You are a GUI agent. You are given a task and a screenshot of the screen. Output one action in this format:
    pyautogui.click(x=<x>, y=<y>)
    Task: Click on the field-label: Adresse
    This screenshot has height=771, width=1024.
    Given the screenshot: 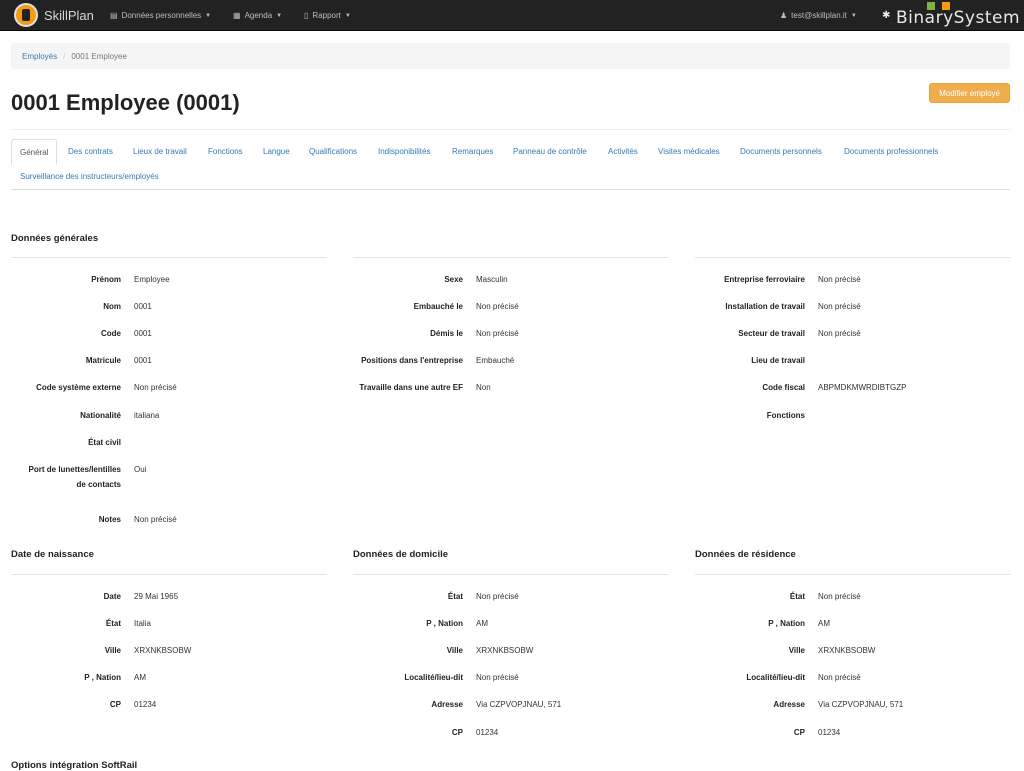 What is the action you would take?
    pyautogui.click(x=789, y=704)
    